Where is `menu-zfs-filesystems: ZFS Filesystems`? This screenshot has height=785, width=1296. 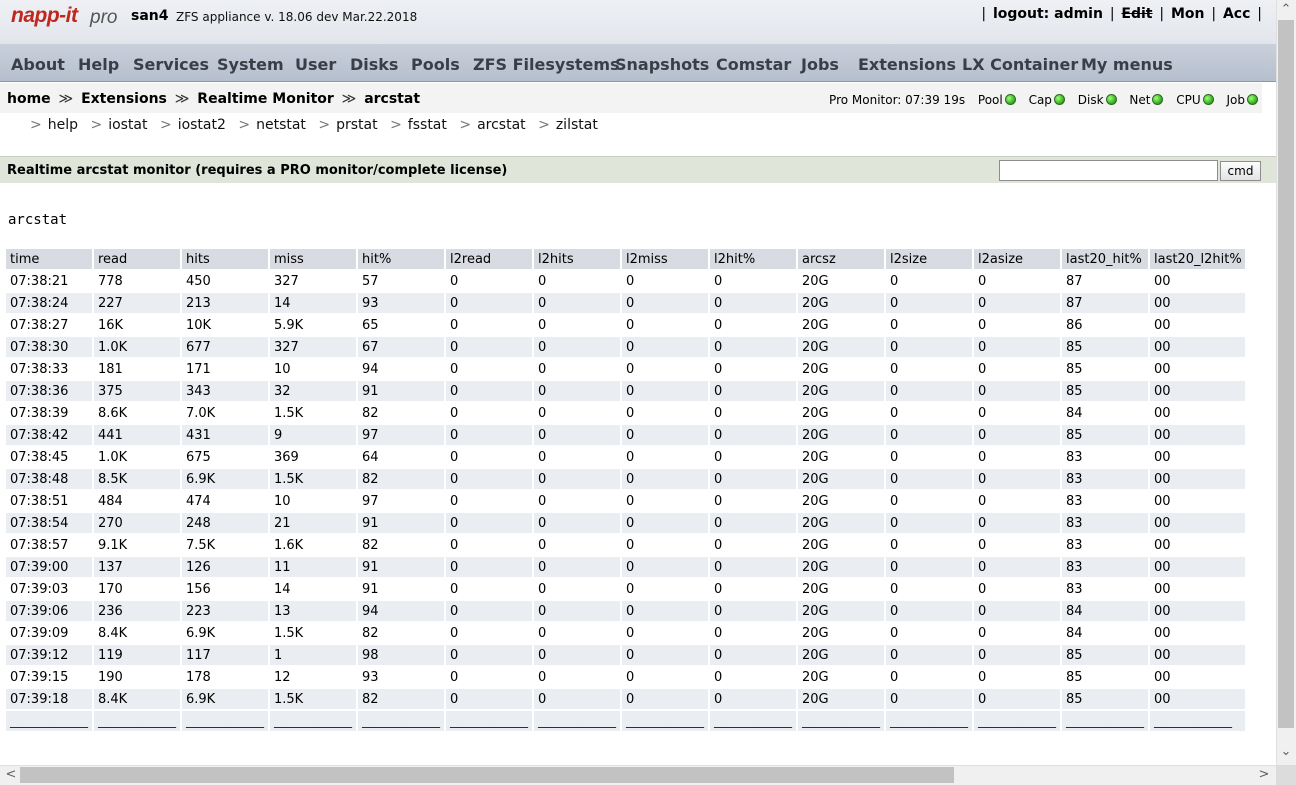 menu-zfs-filesystems: ZFS Filesystems is located at coordinates (546, 64).